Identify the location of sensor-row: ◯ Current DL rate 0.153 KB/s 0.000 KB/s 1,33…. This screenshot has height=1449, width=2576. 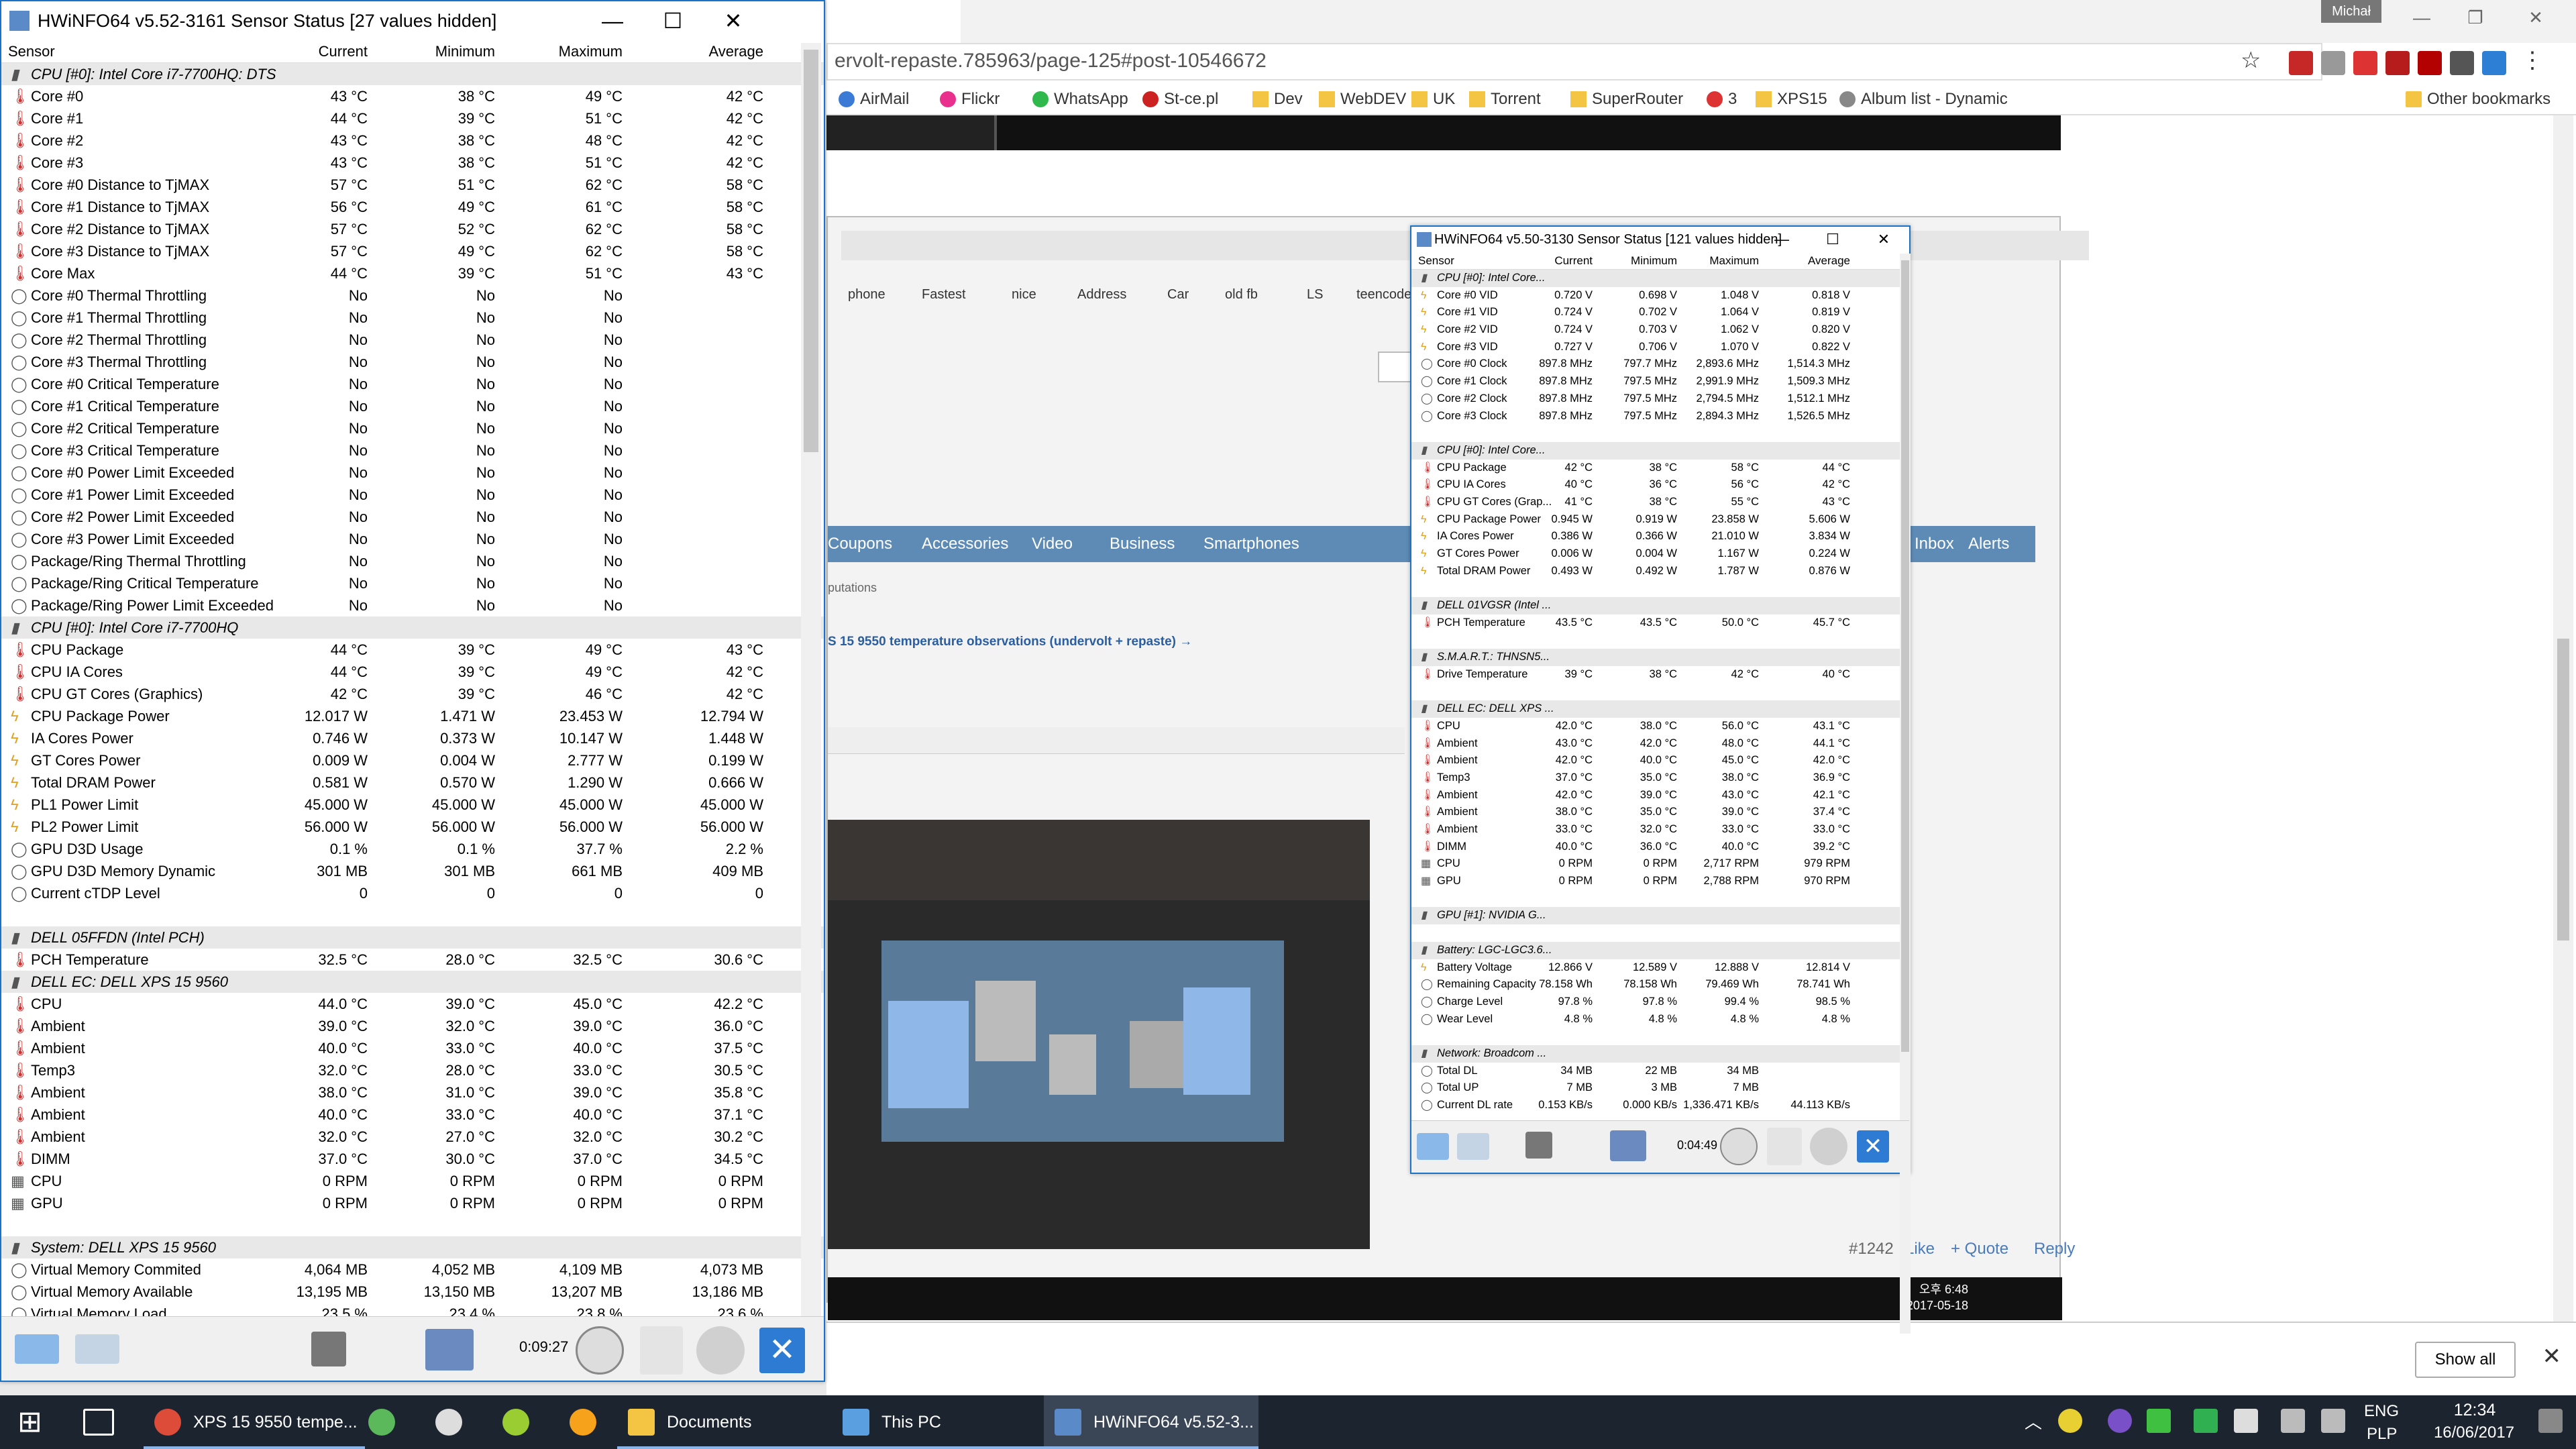
(1660, 1105).